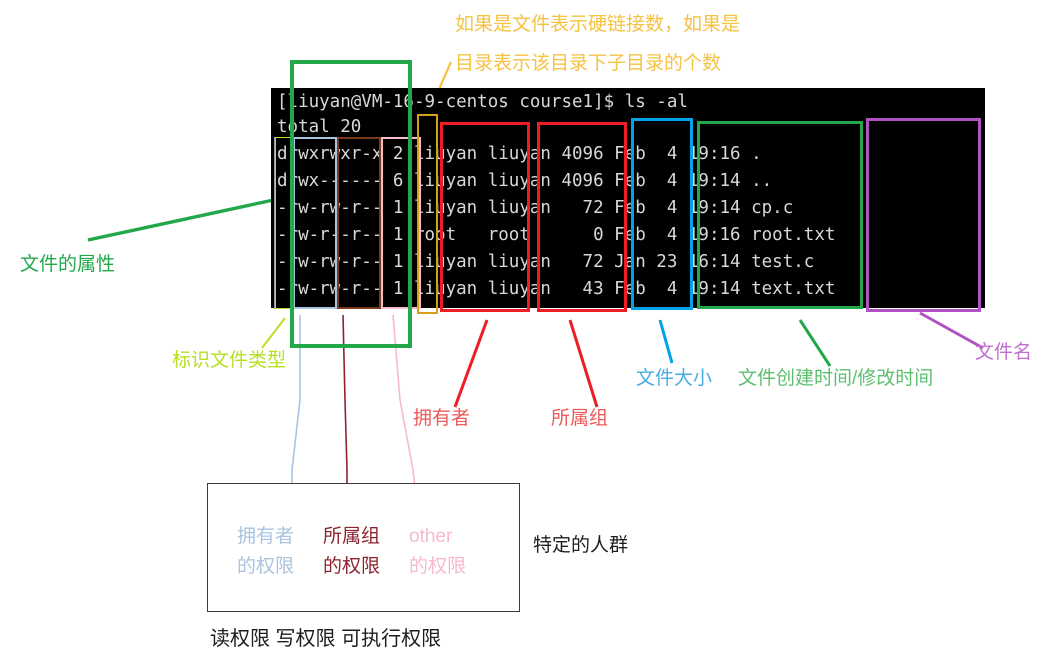 Image resolution: width=1059 pixels, height=665 pixels. What do you see at coordinates (471, 363) in the screenshot?
I see `line-owner` at bounding box center [471, 363].